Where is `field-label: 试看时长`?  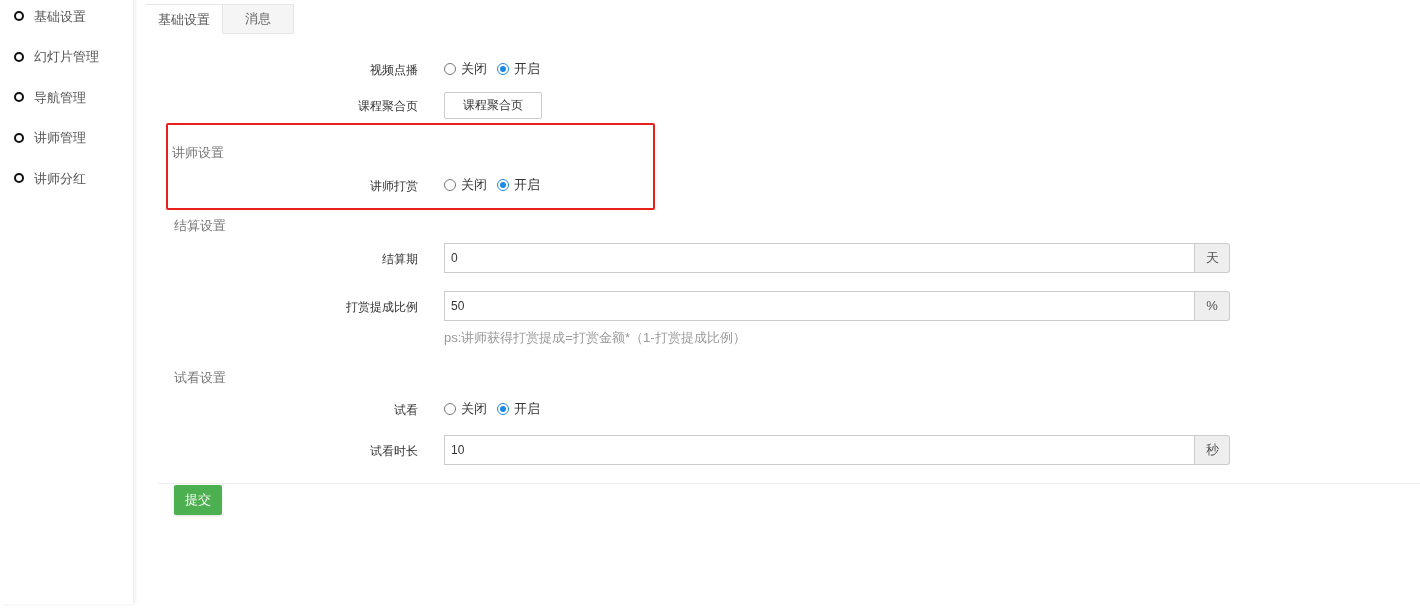
field-label: 试看时长 is located at coordinates (394, 451).